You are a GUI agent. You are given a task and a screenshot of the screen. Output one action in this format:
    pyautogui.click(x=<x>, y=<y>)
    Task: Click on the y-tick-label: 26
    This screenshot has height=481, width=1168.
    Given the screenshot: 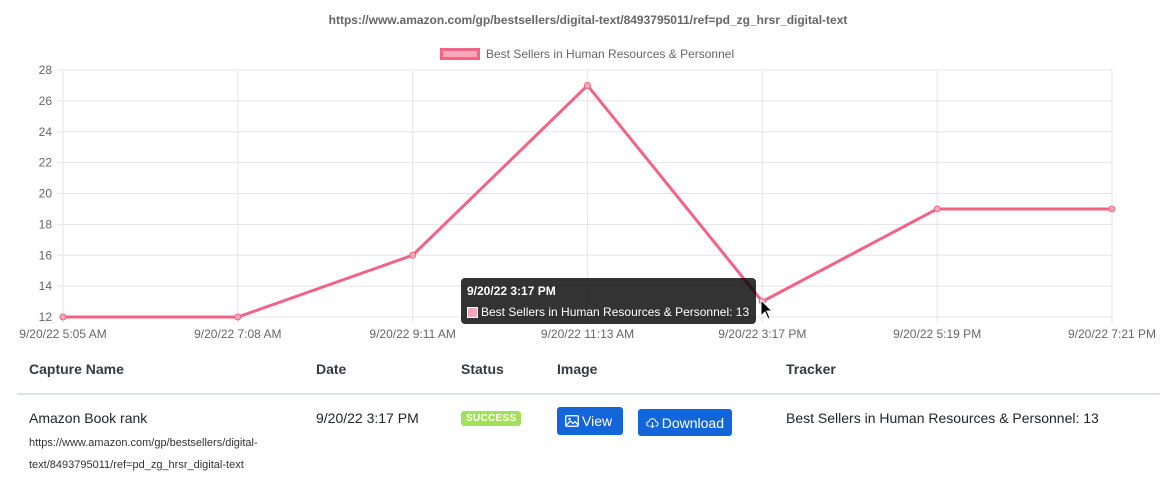 What is the action you would take?
    pyautogui.click(x=46, y=101)
    